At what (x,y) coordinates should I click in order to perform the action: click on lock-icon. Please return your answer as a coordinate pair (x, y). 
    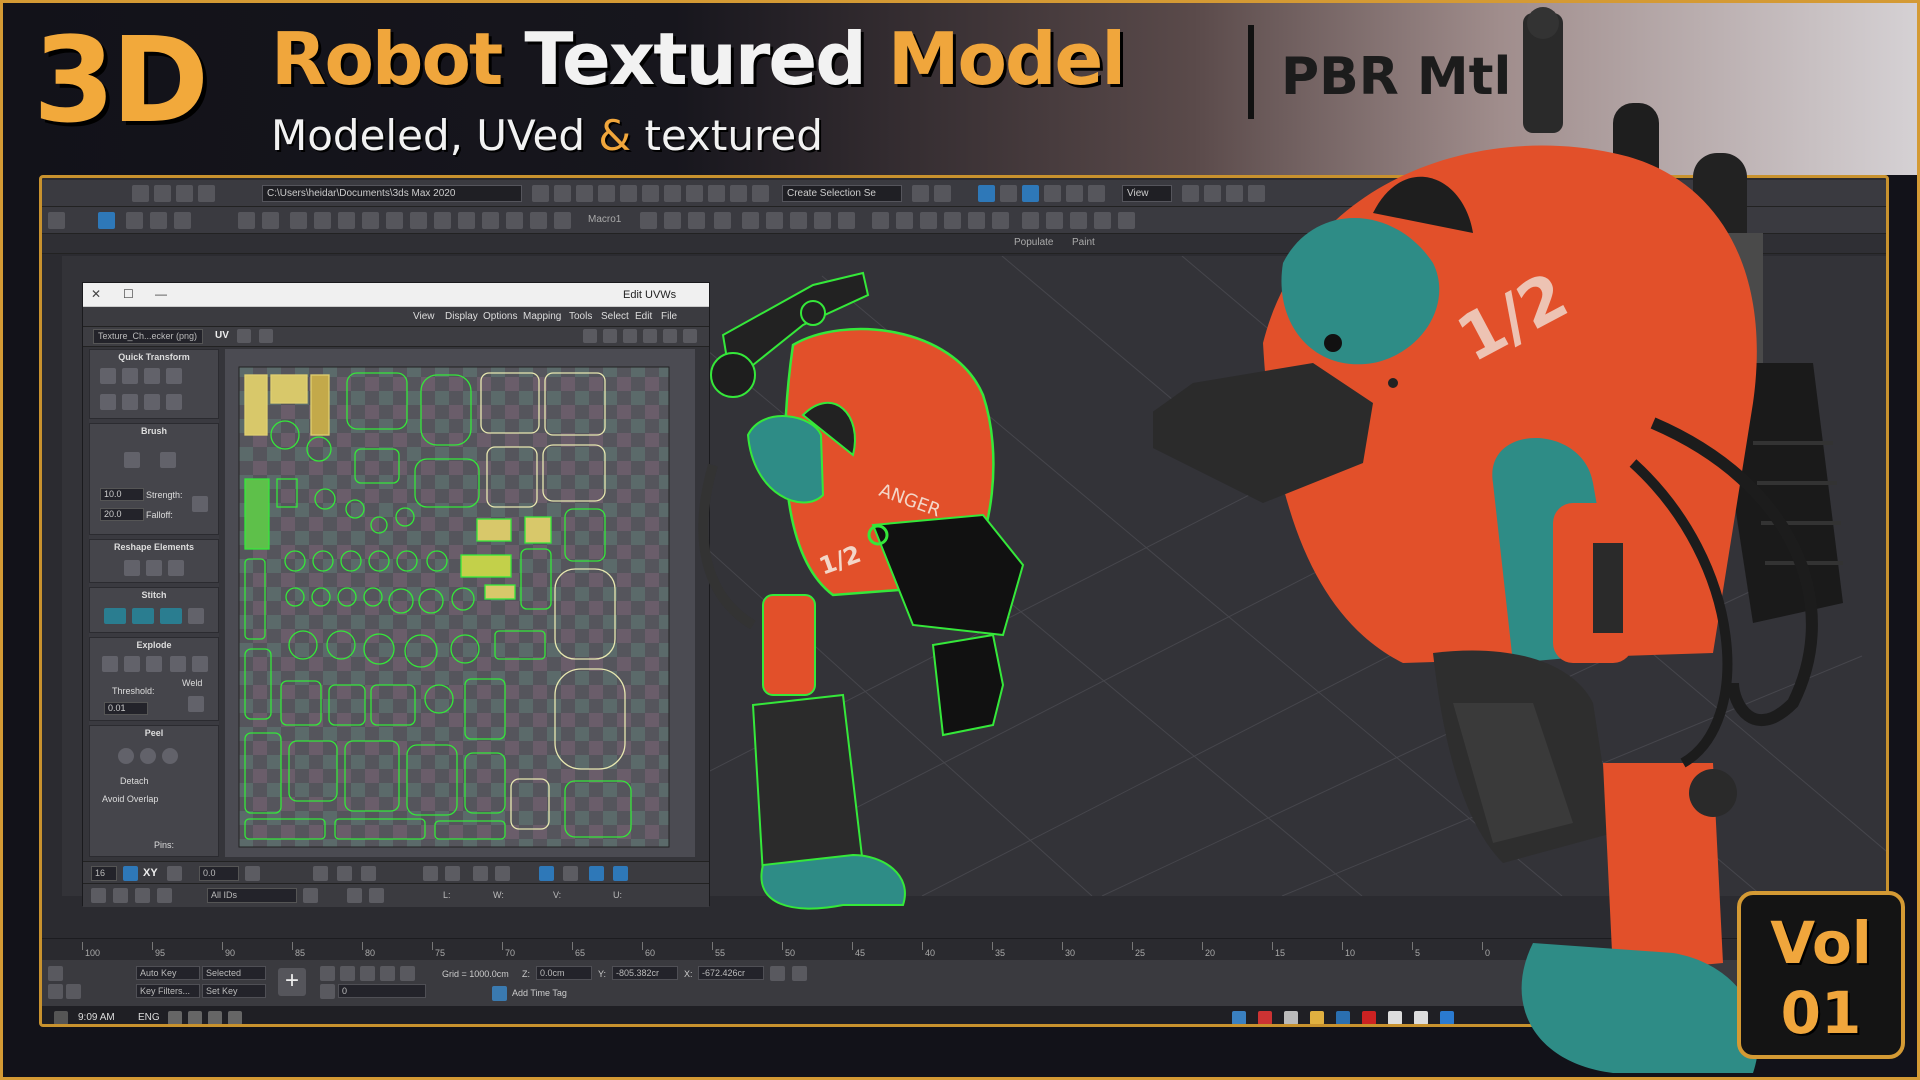
    Looking at the image, I should click on (376, 895).